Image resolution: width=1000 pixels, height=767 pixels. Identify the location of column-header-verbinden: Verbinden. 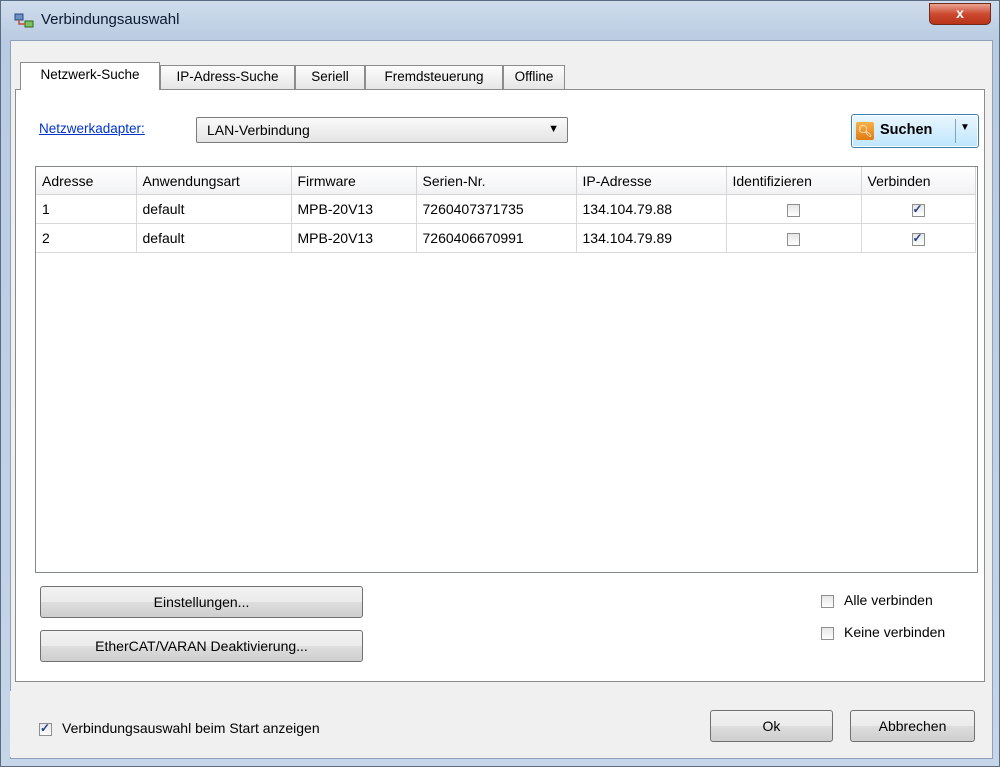
(918, 181).